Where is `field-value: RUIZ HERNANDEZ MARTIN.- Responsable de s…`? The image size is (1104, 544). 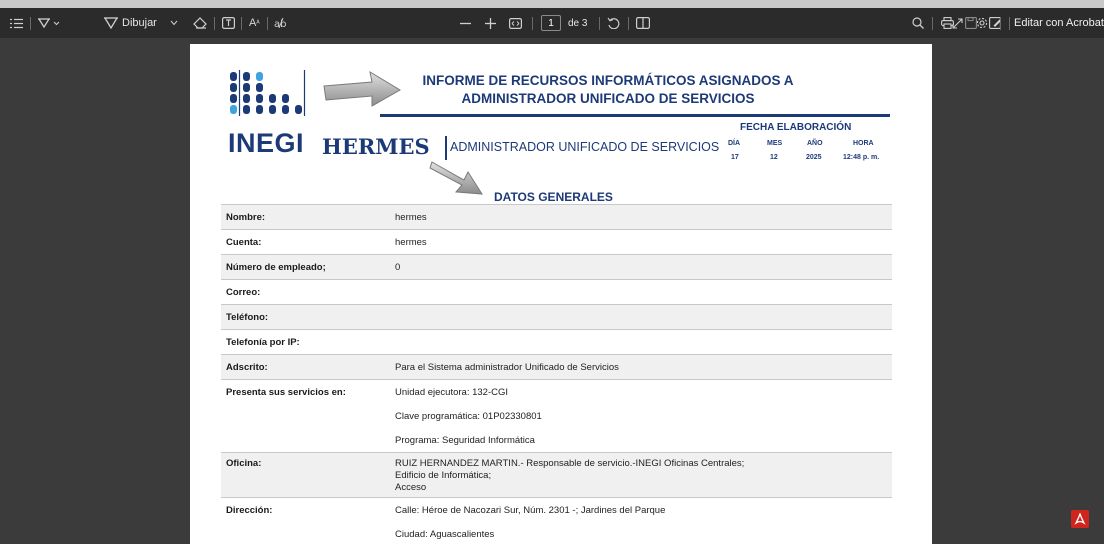
field-value: RUIZ HERNANDEZ MARTIN.- Responsable de s… is located at coordinates (570, 463).